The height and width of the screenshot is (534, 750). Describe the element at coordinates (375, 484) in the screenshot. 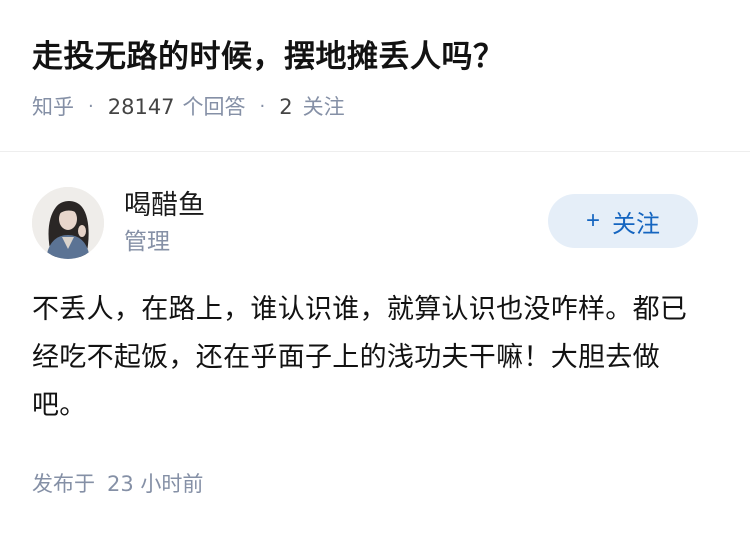

I see `answer-footer: 发布于 23 小时前` at that location.